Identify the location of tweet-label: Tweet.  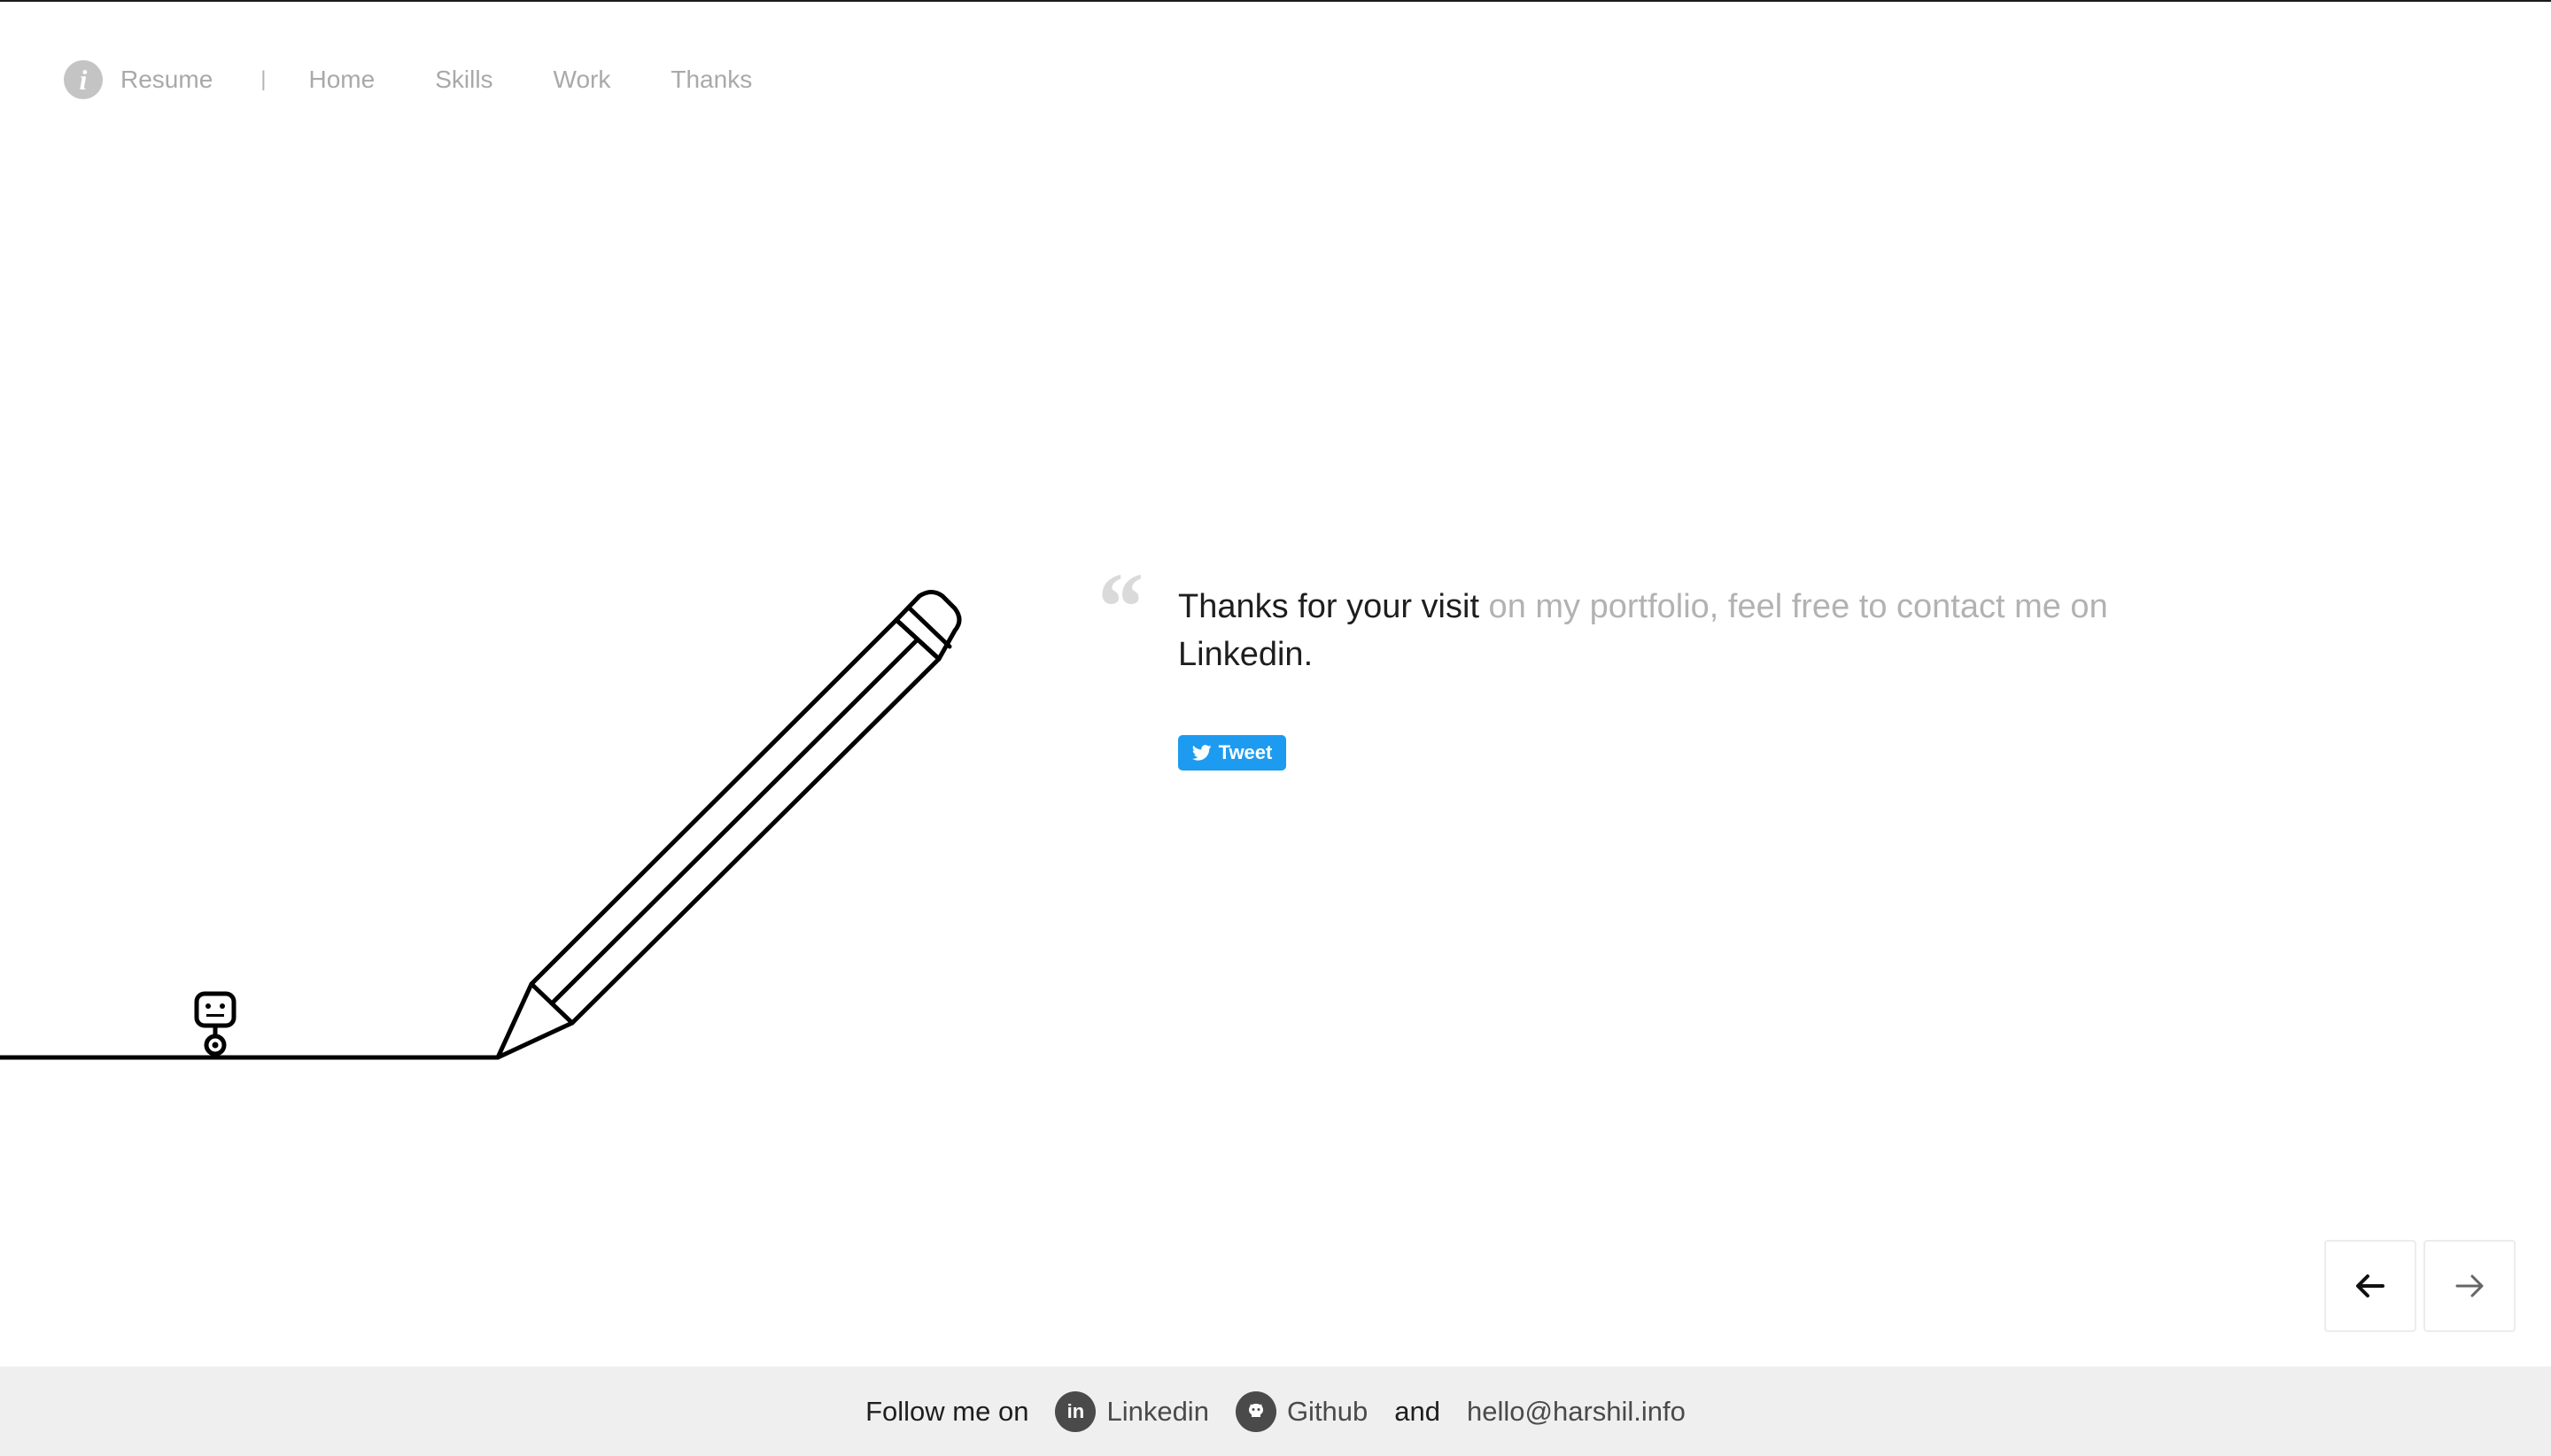
(1245, 752).